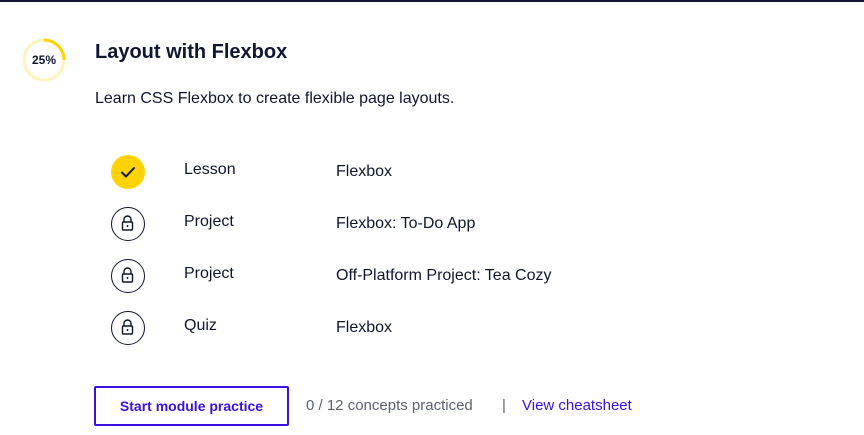 This screenshot has height=435, width=864. I want to click on list-item: Project Flexbox: To-Do App, so click(411, 233).